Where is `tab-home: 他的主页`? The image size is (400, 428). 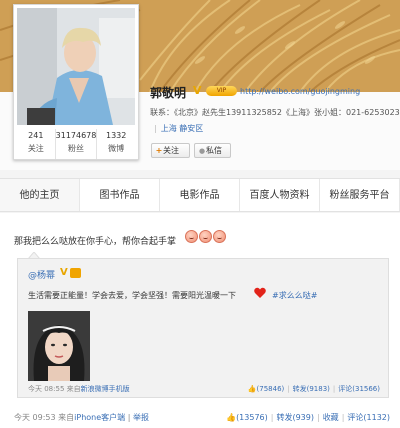 tab-home: 他的主页 is located at coordinates (40, 195).